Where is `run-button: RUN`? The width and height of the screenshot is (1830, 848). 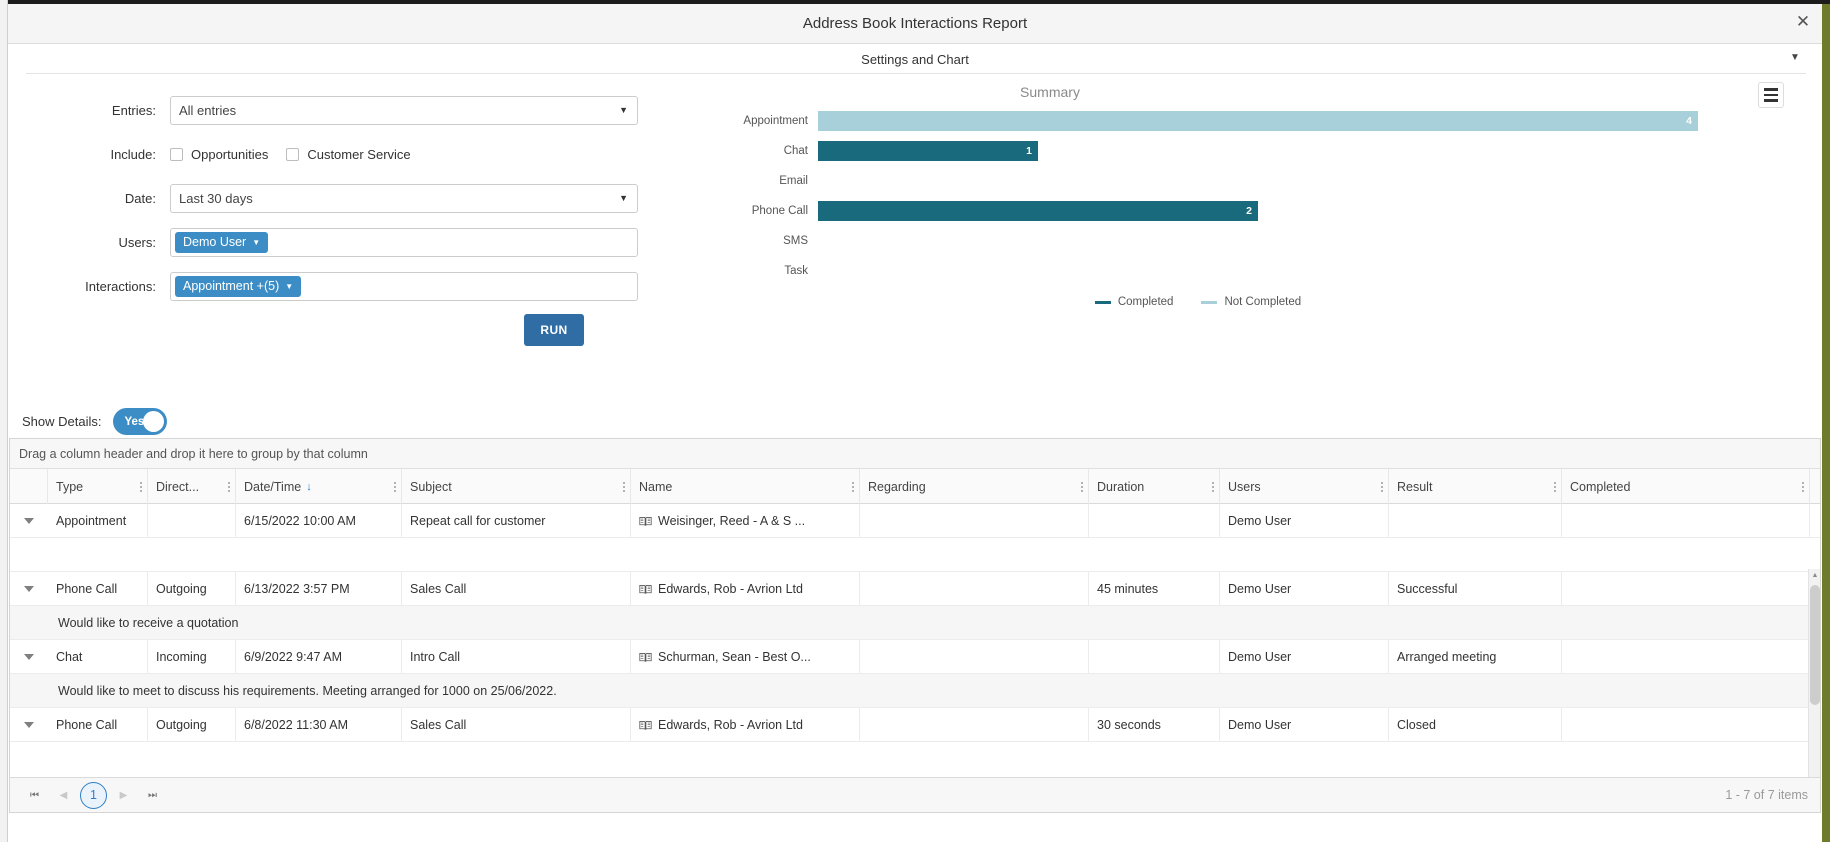
run-button: RUN is located at coordinates (554, 330).